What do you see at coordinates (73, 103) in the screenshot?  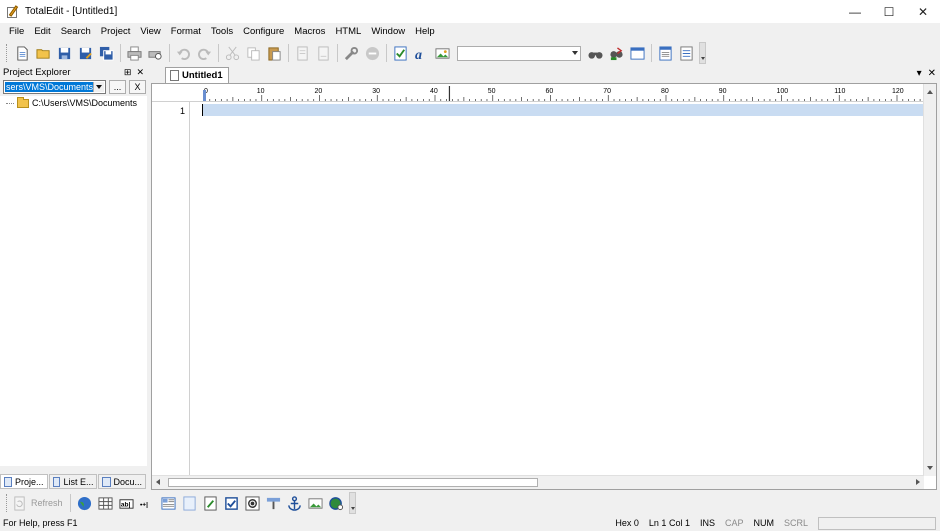 I see `tree-item: C:\Users\VMS\Documents` at bounding box center [73, 103].